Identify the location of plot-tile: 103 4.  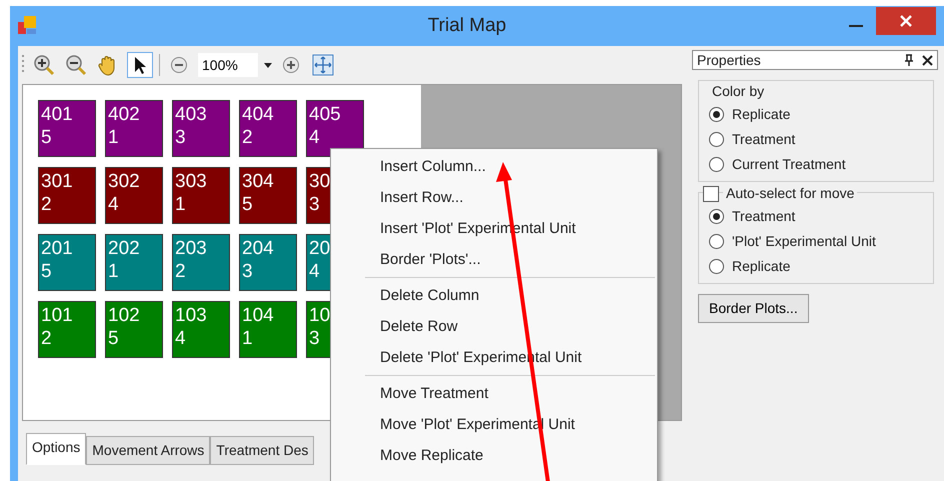
(201, 329).